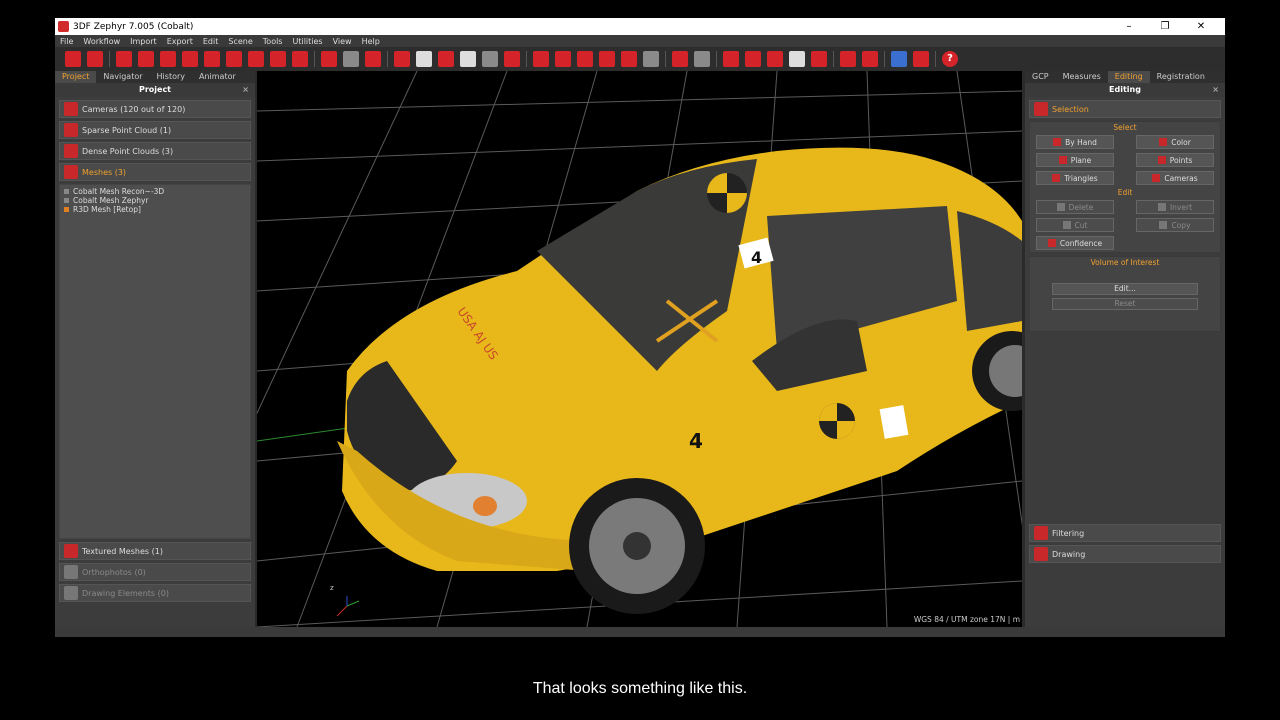  Describe the element at coordinates (256, 59) in the screenshot. I see `texture-icon` at that location.